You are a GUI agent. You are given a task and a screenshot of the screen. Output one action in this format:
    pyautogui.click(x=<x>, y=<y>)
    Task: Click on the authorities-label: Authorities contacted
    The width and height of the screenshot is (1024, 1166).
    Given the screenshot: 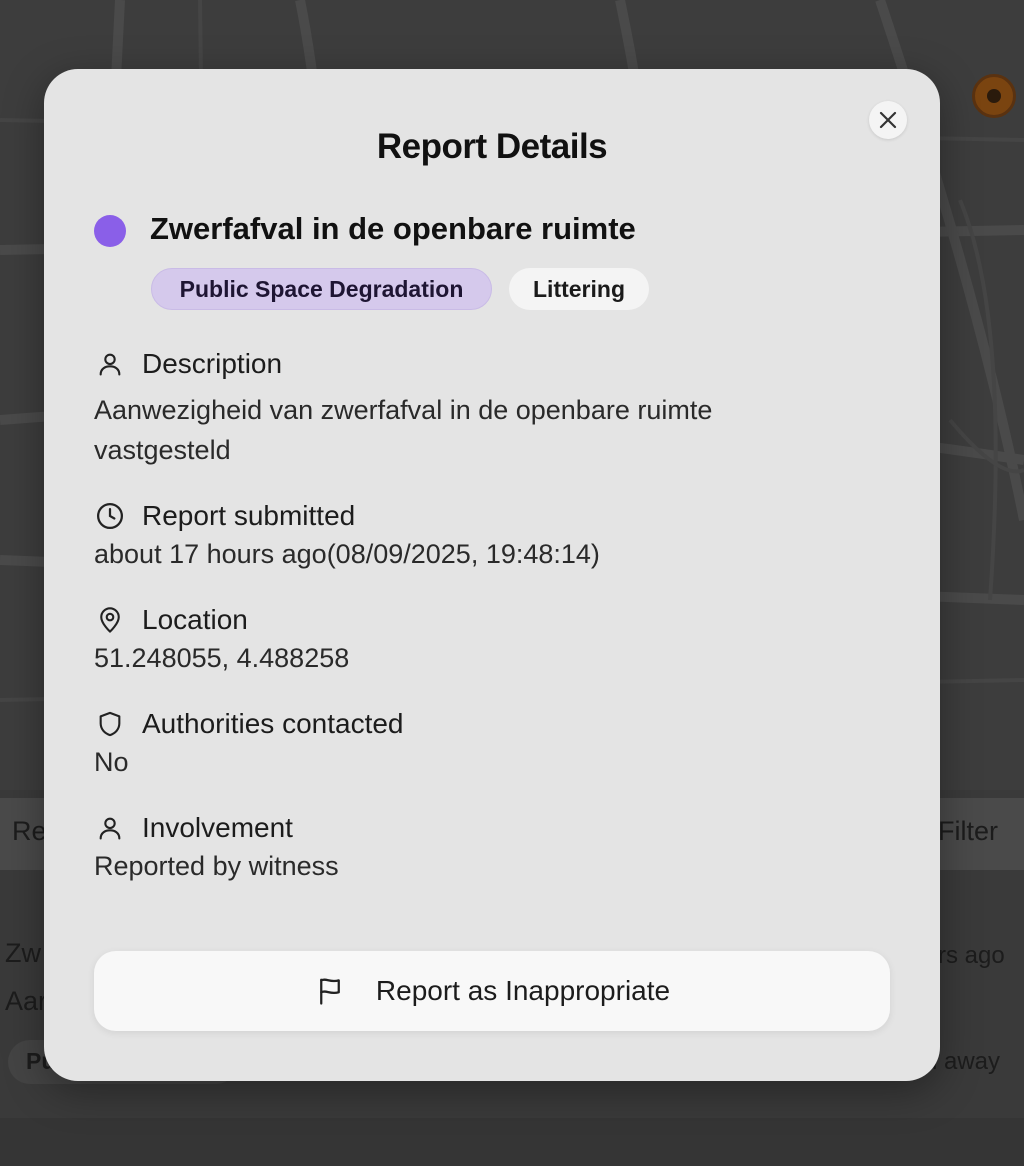 What is the action you would take?
    pyautogui.click(x=273, y=723)
    